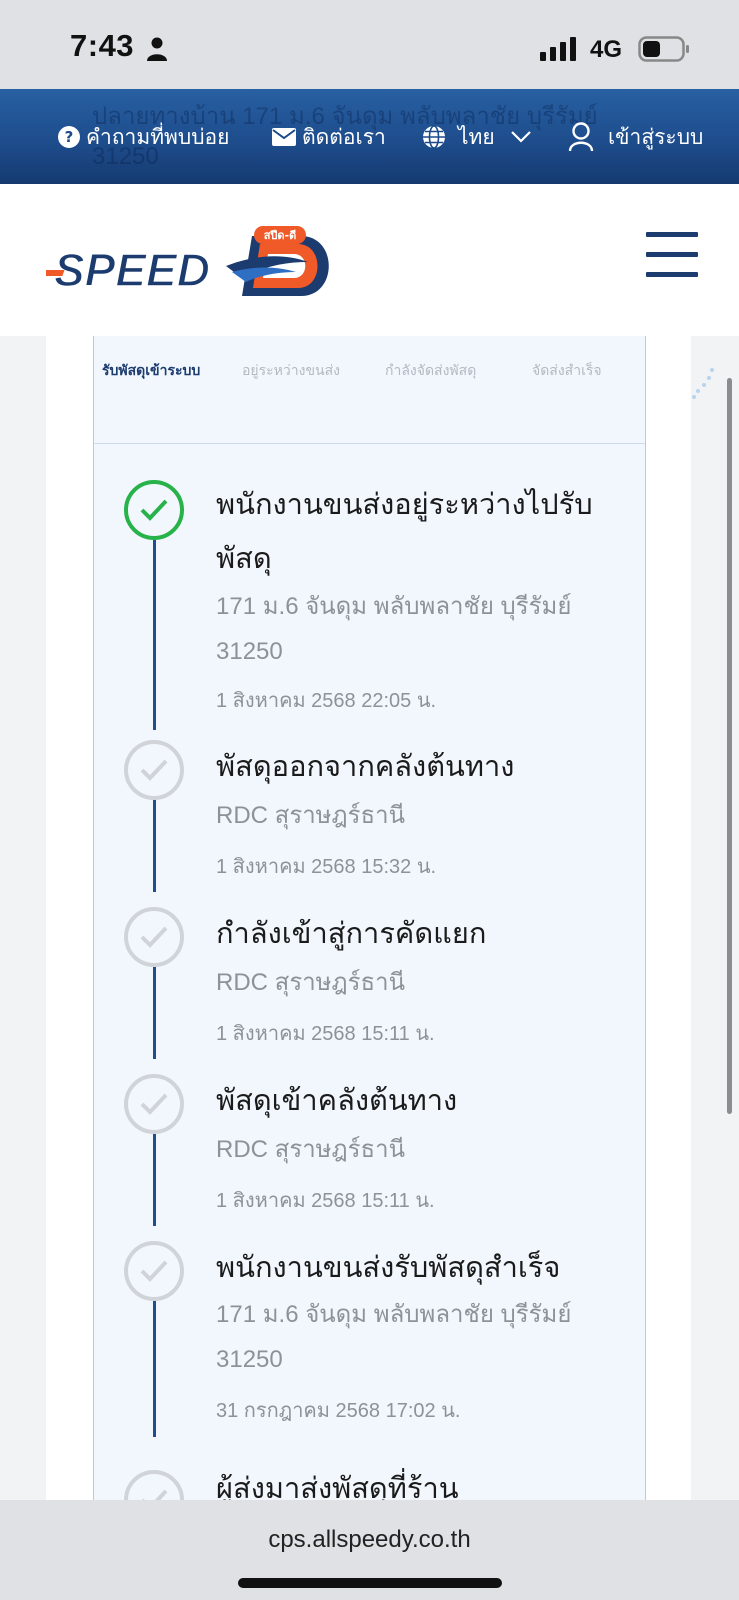  I want to click on language-selector: ไทย, so click(479, 137).